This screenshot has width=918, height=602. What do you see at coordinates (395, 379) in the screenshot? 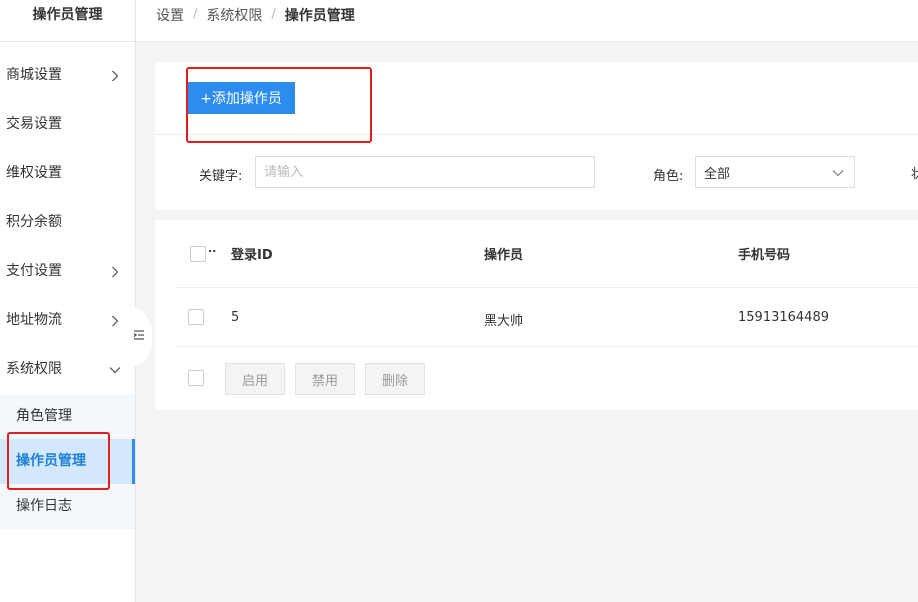
I see `delete-button: 删除` at bounding box center [395, 379].